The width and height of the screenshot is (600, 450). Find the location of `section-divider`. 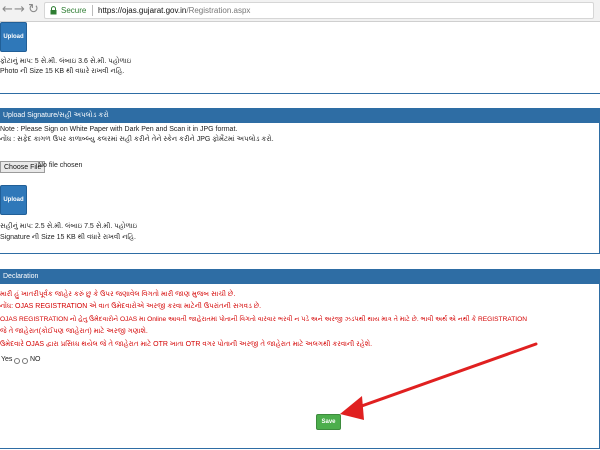

section-divider is located at coordinates (300, 93).